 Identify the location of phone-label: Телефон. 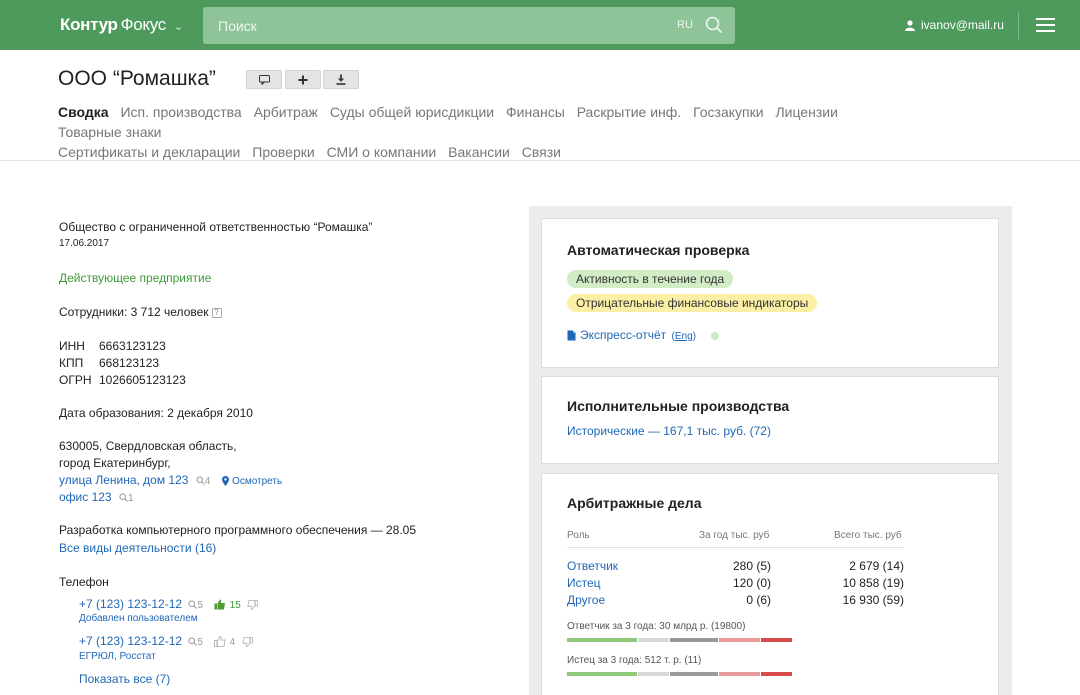
(84, 582).